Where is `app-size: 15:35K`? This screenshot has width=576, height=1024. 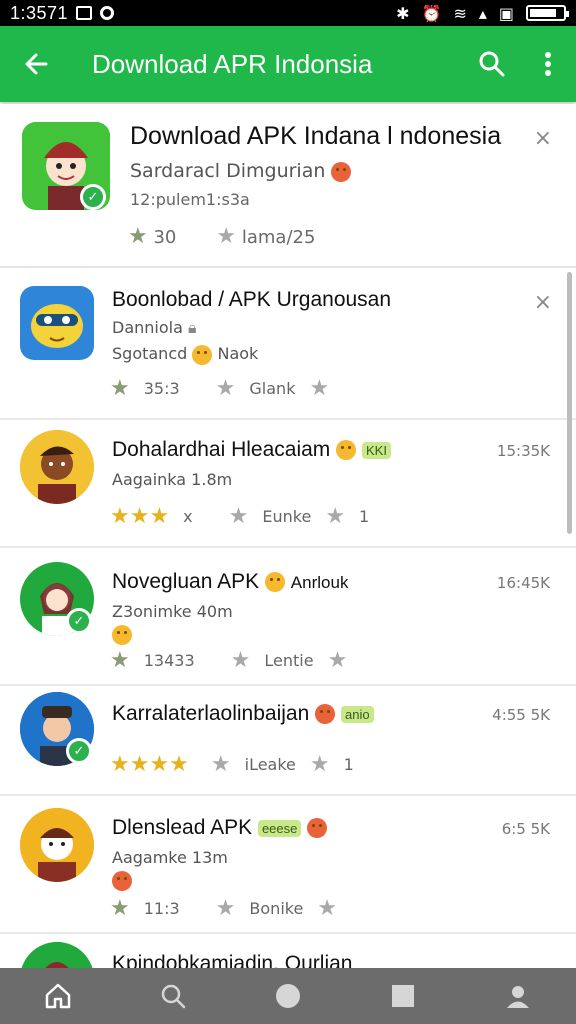
app-size: 15:35K is located at coordinates (523, 451).